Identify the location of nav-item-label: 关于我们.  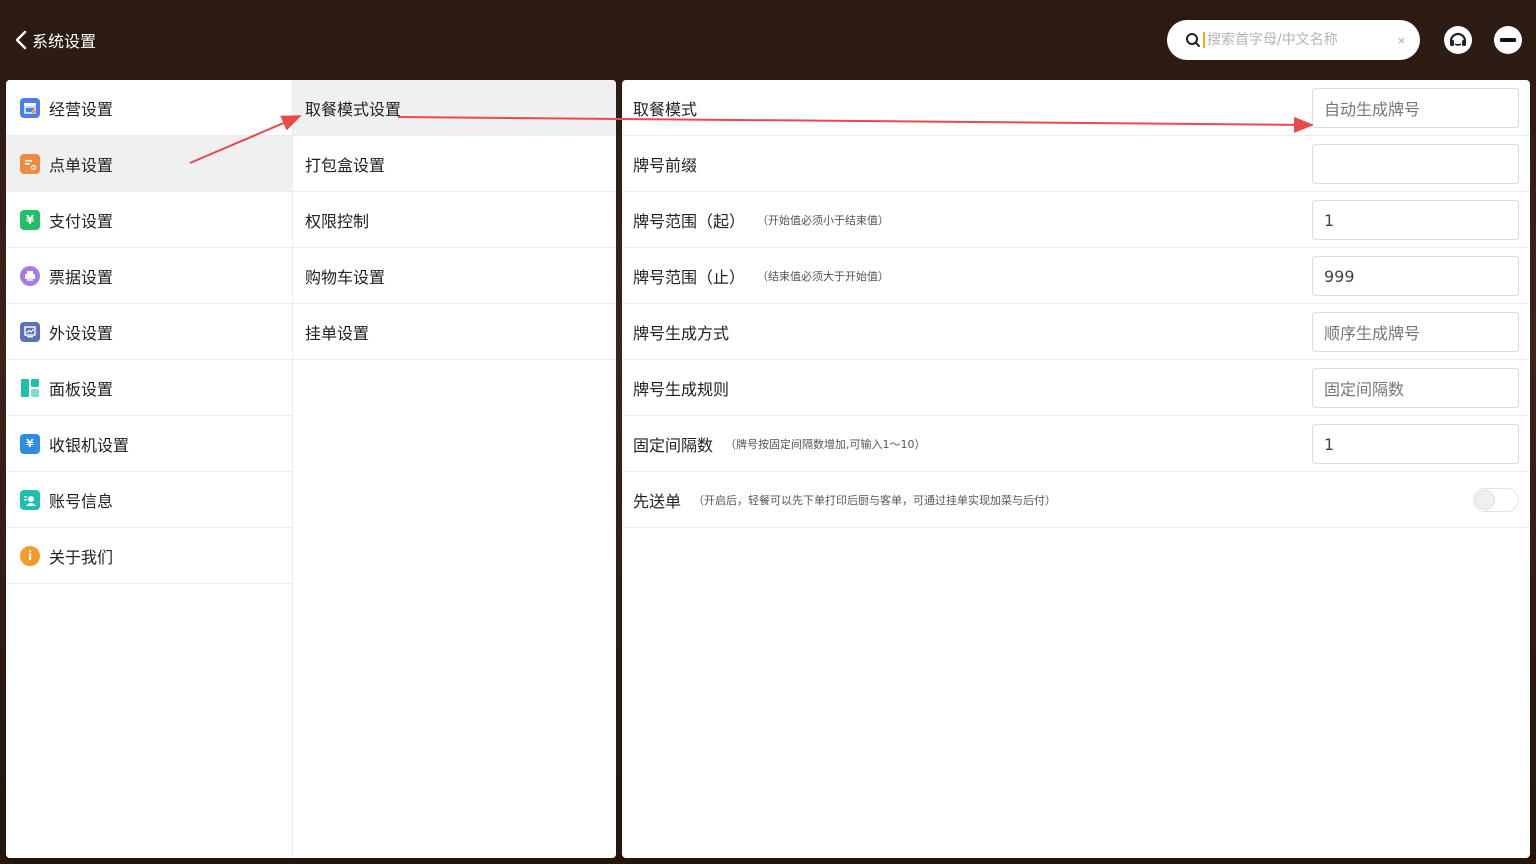
(81, 557).